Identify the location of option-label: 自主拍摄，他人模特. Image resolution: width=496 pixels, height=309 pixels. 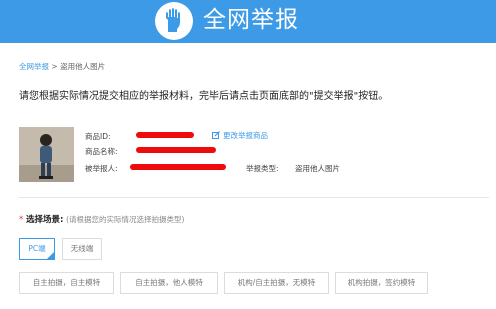
(169, 282).